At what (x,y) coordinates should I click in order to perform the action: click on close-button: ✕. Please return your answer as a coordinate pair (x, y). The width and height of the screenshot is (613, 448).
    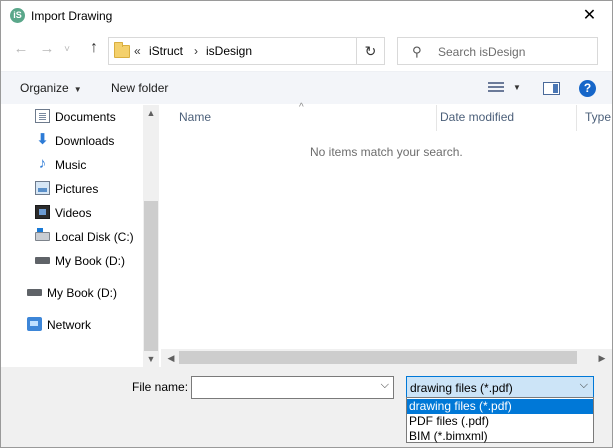
    Looking at the image, I should click on (589, 16).